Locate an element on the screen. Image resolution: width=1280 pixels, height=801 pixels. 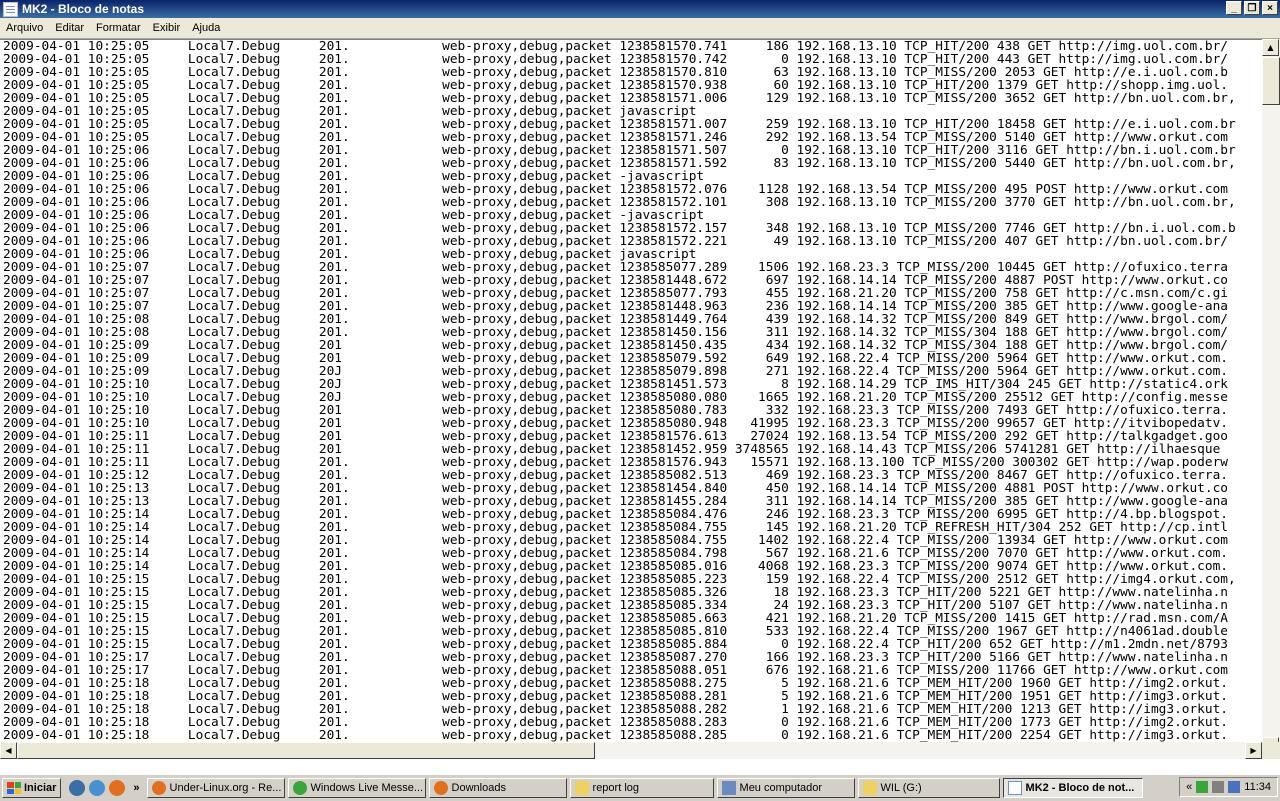
messenger-icon is located at coordinates (299, 788).